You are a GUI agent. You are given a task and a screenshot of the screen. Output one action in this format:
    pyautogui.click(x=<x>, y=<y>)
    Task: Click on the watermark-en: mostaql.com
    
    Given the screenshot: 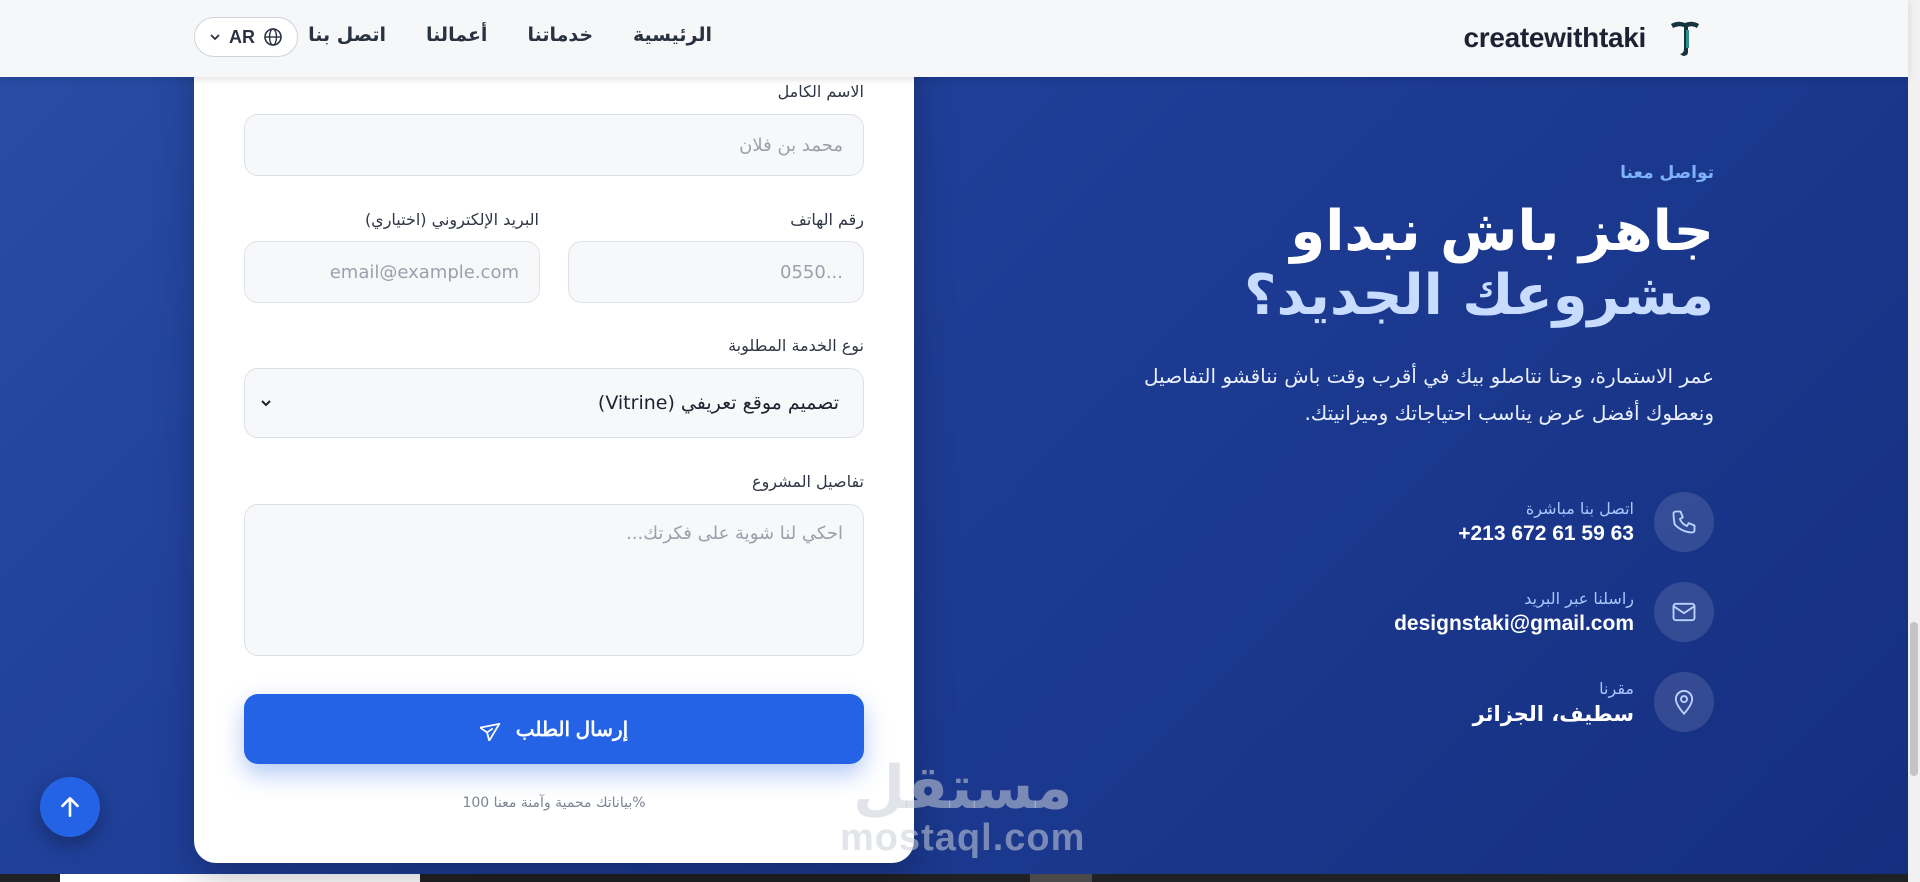 What is the action you would take?
    pyautogui.click(x=963, y=838)
    